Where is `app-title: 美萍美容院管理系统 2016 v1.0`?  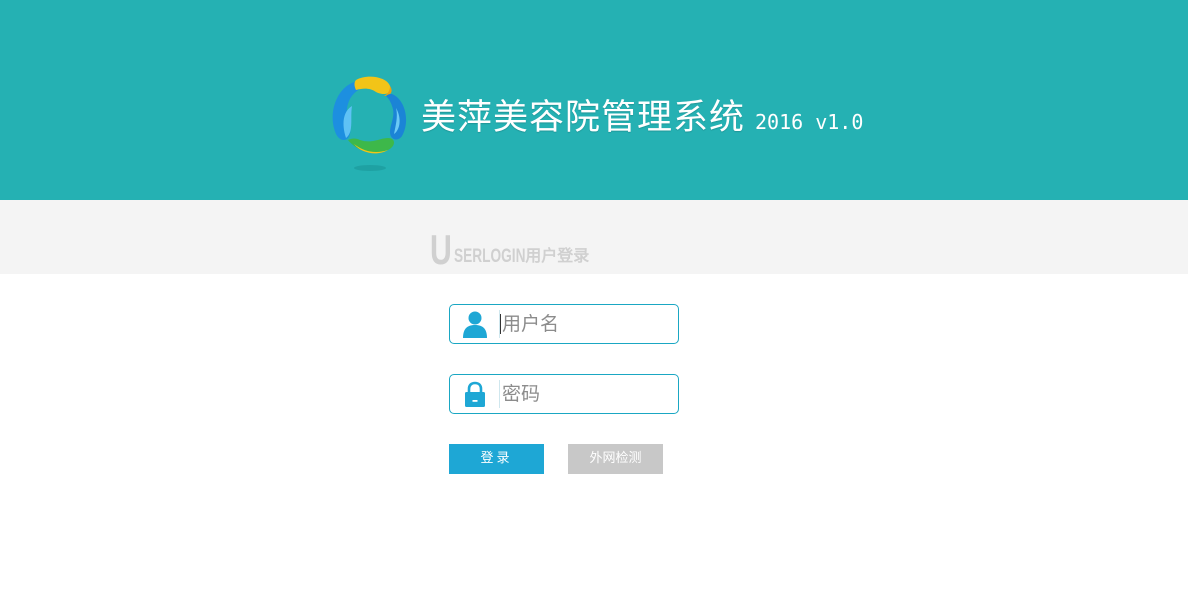 app-title: 美萍美容院管理系统 2016 v1.0 is located at coordinates (642, 121).